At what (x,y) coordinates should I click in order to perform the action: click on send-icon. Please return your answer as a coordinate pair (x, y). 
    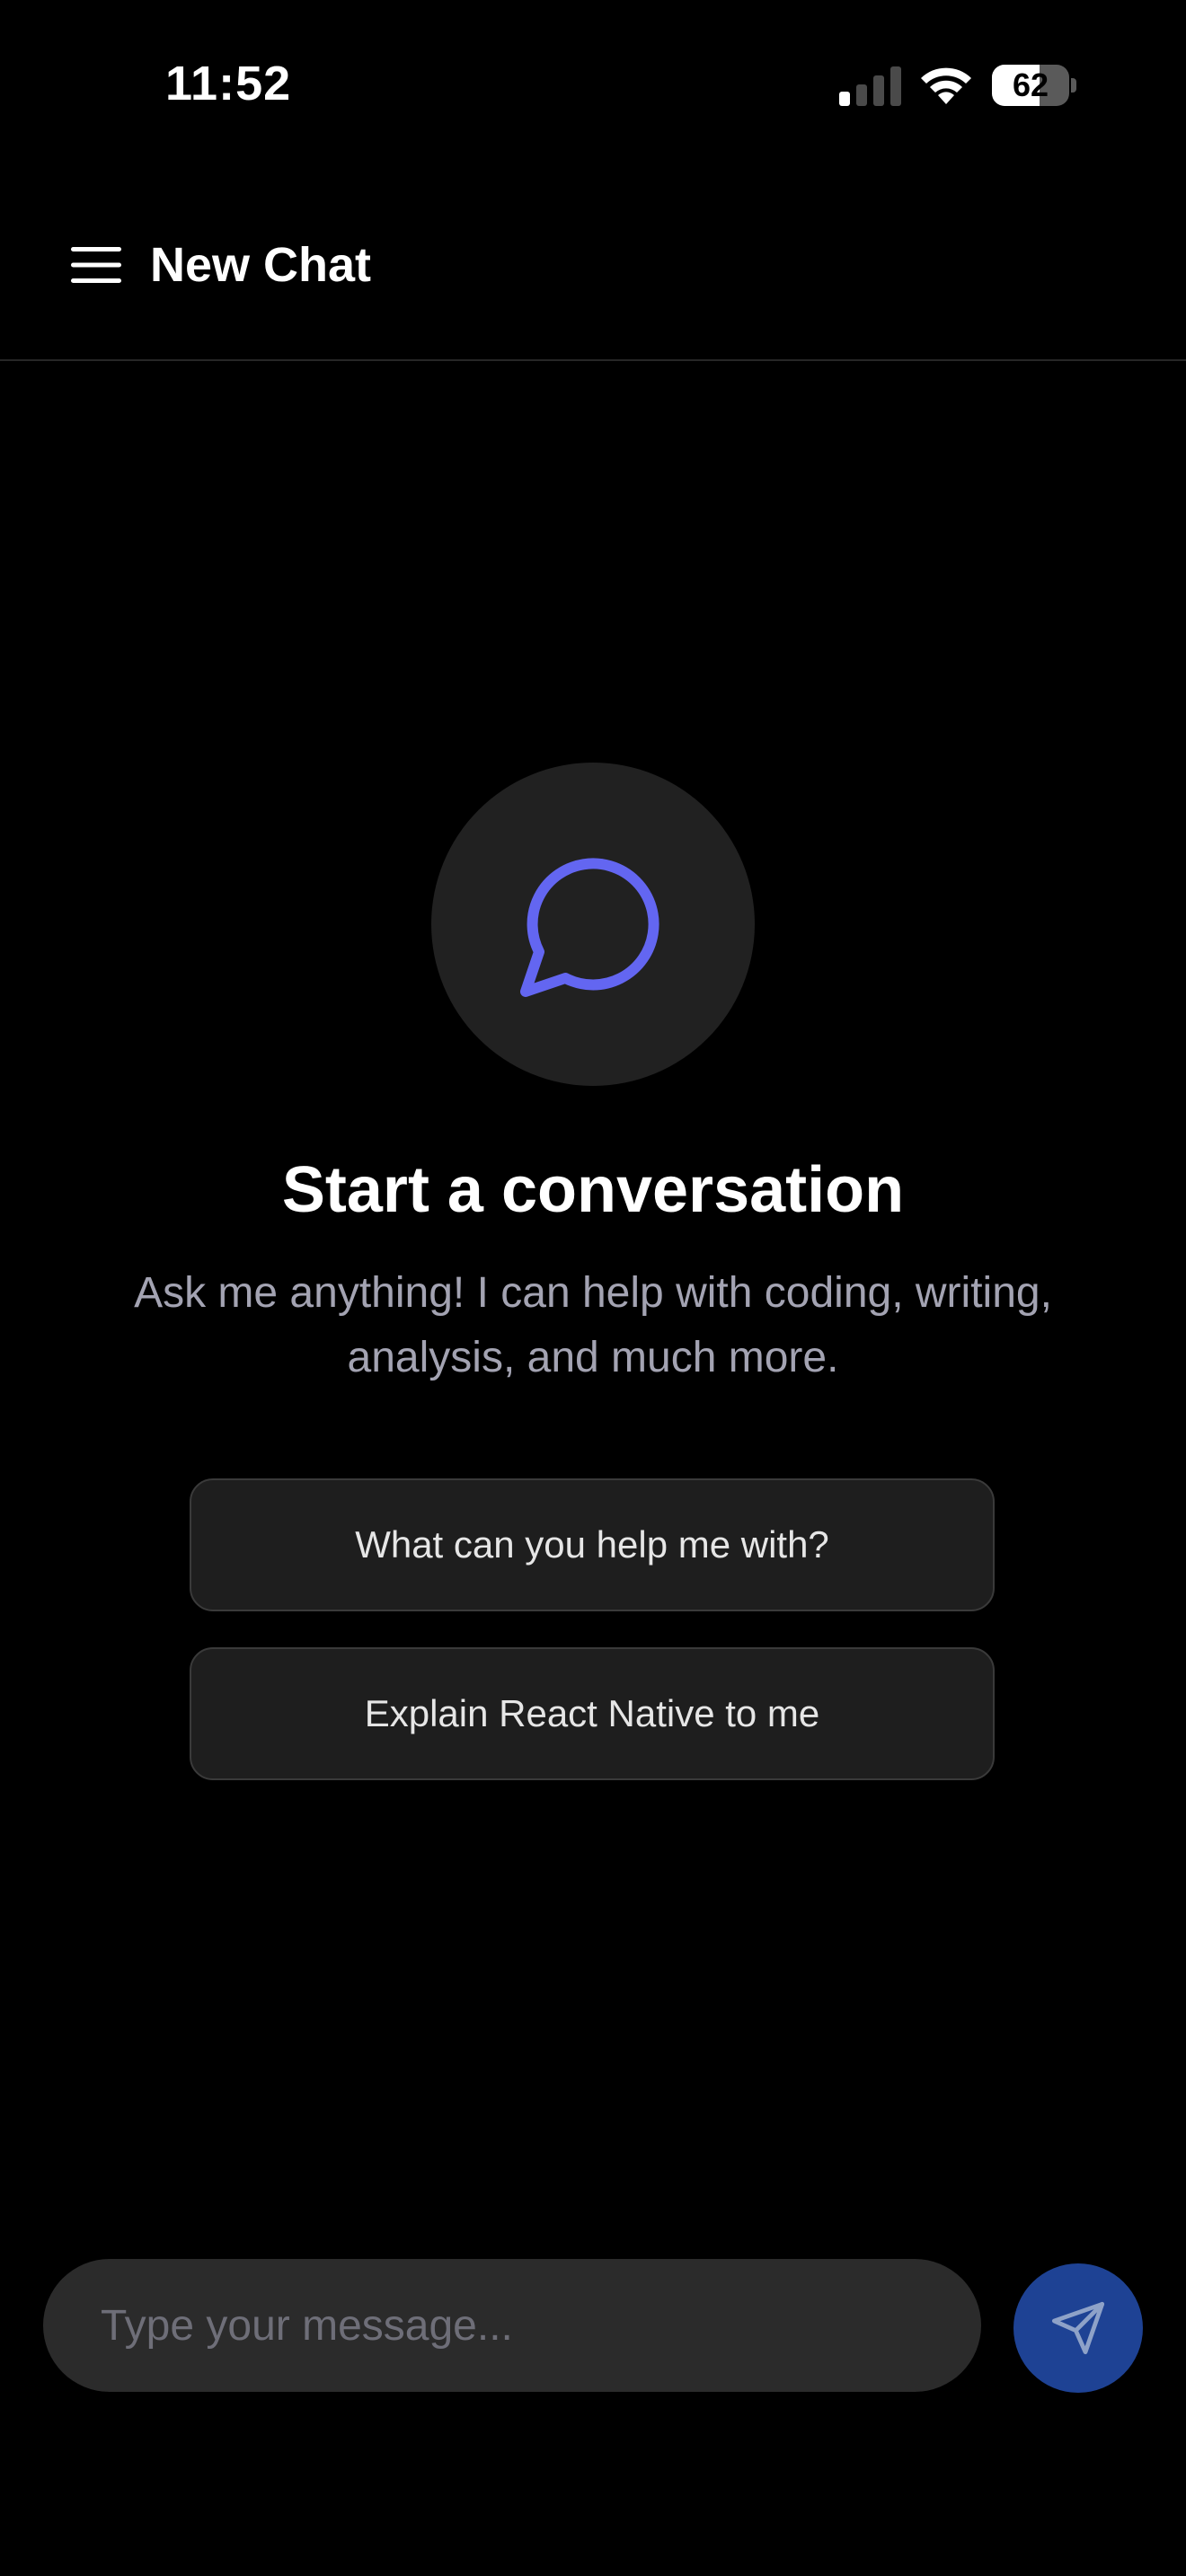
    Looking at the image, I should click on (1078, 2328).